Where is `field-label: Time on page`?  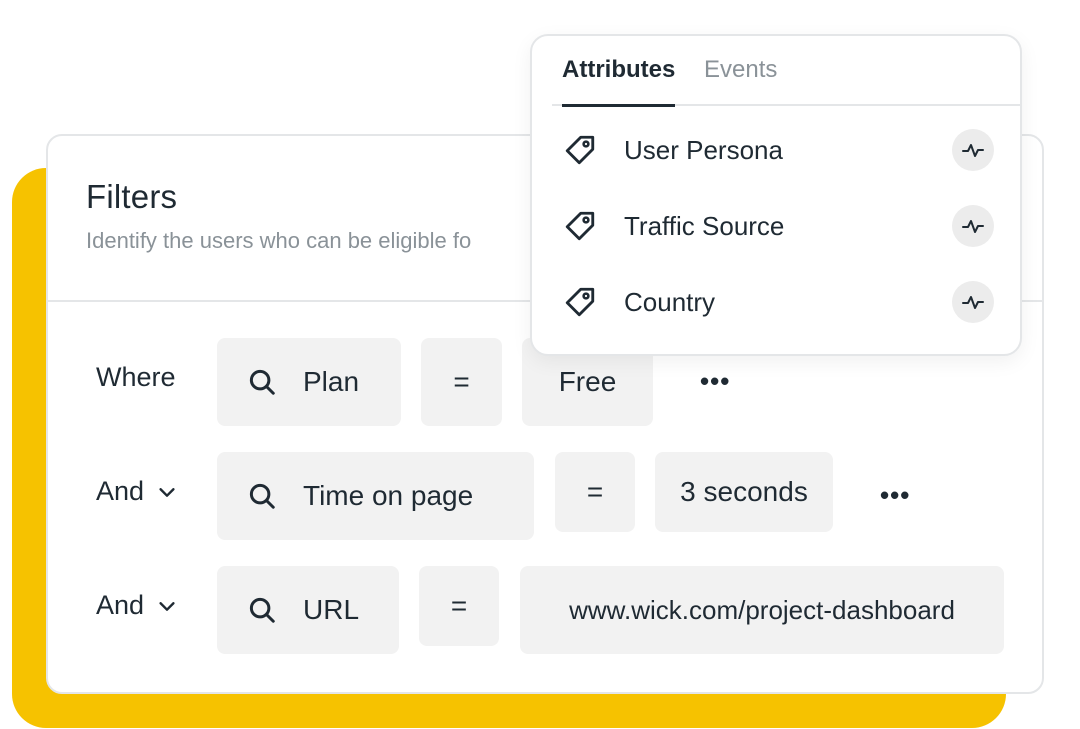
field-label: Time on page is located at coordinates (388, 495).